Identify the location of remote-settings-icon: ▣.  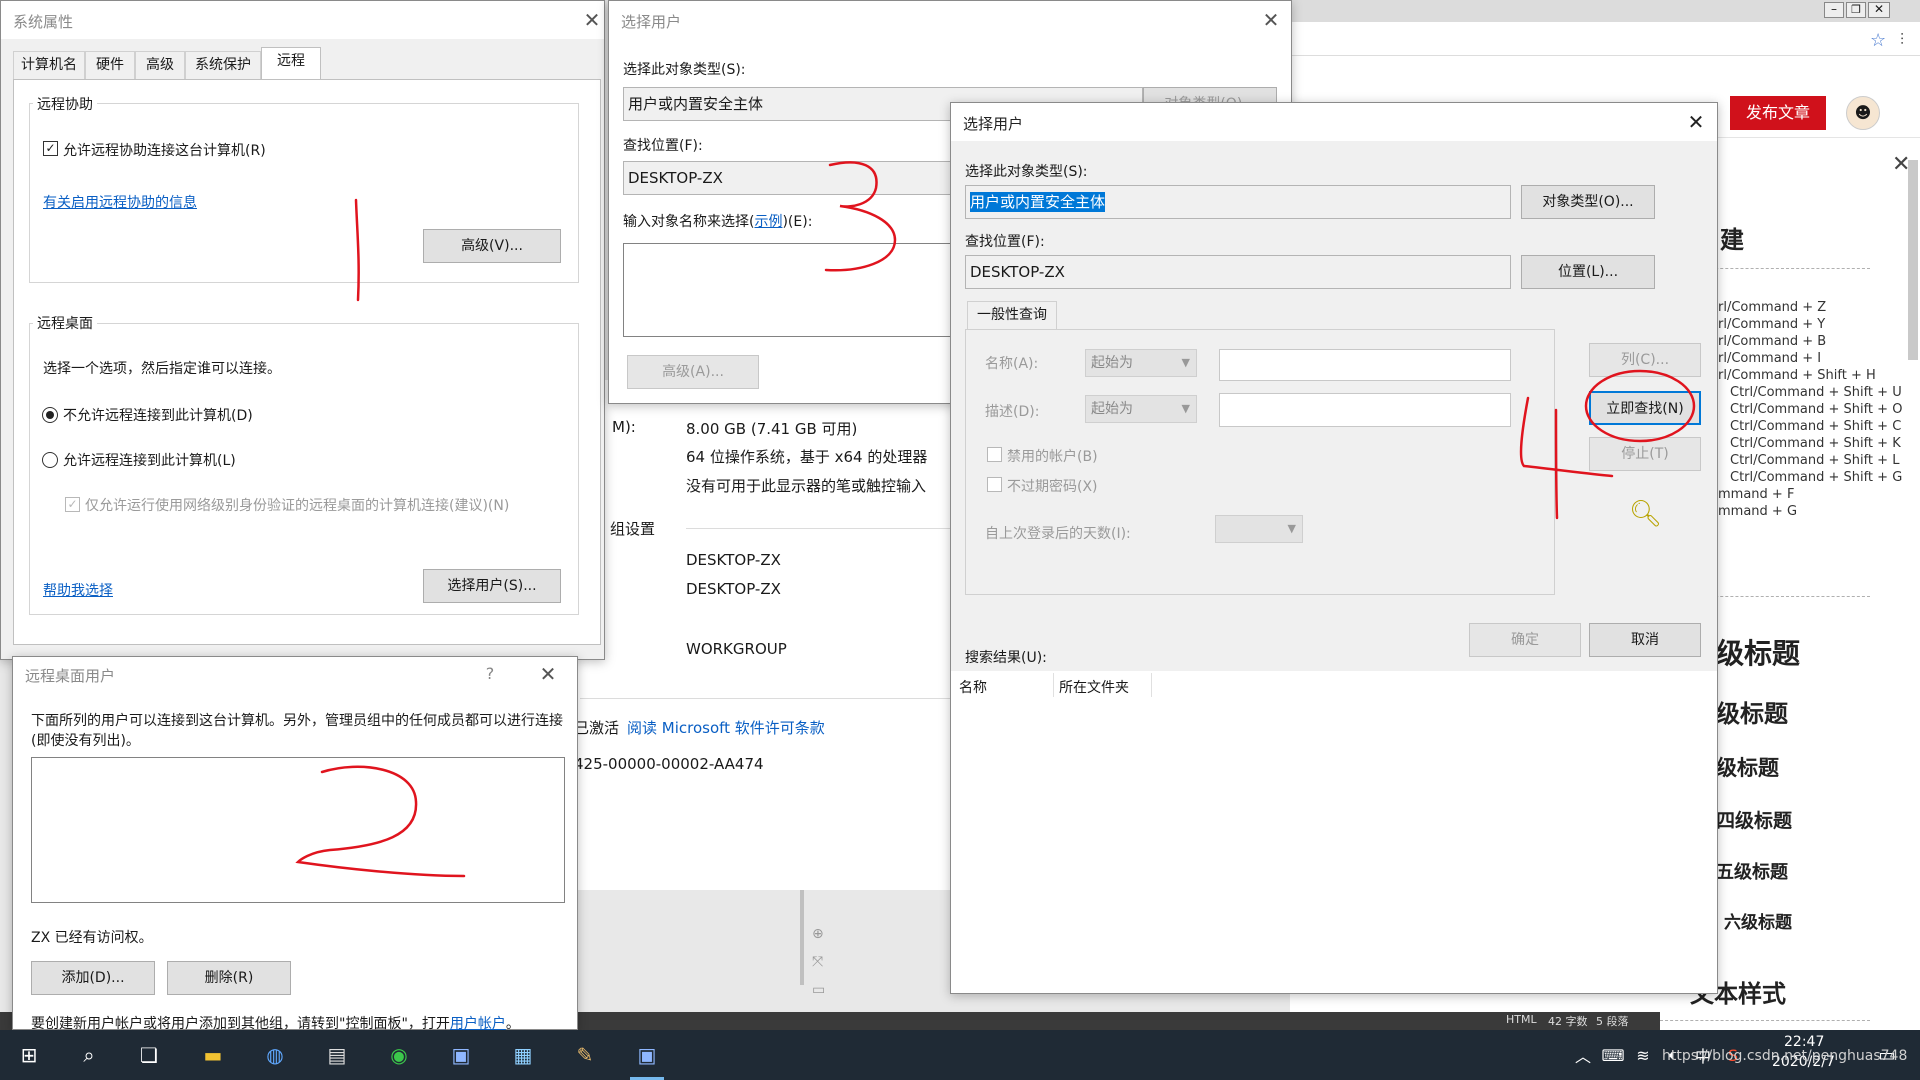
(647, 1059).